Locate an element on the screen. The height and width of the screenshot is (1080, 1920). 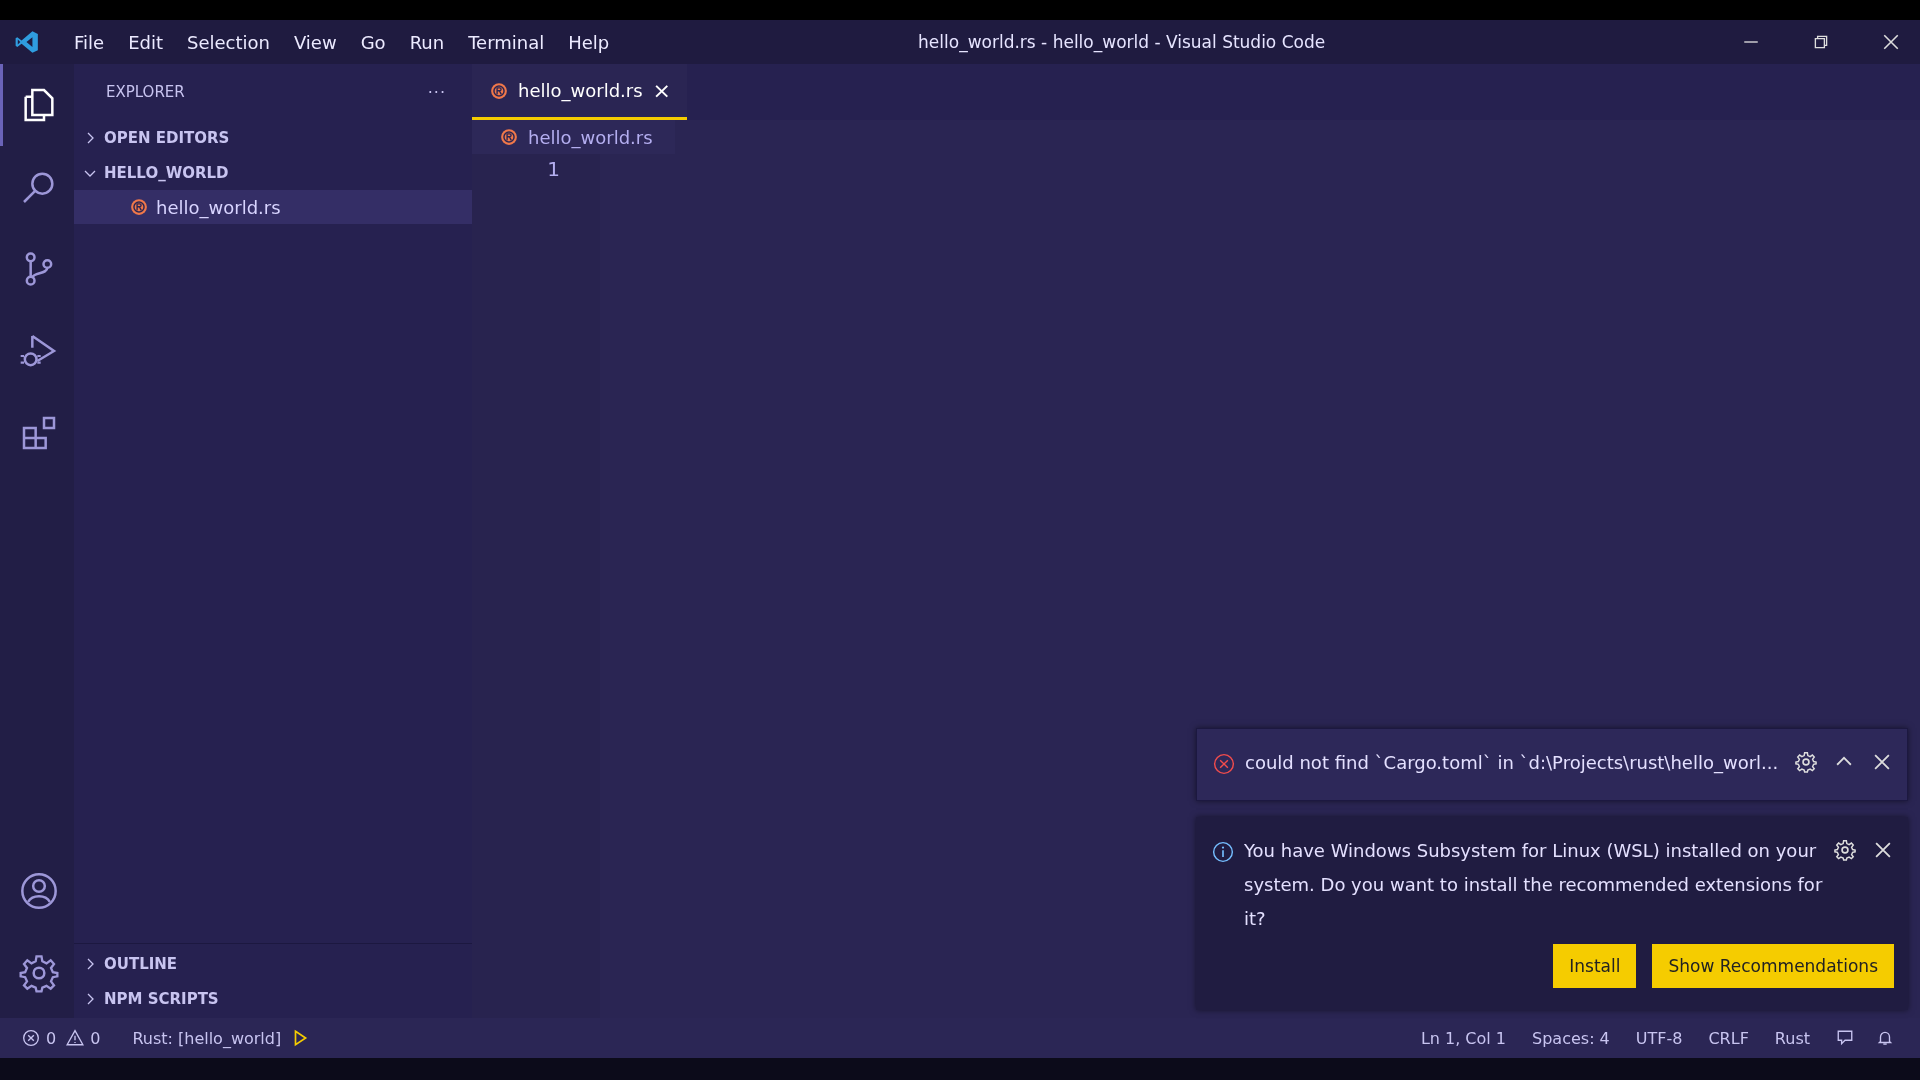
status-target: Rust: [hello_world] is located at coordinates (207, 1038).